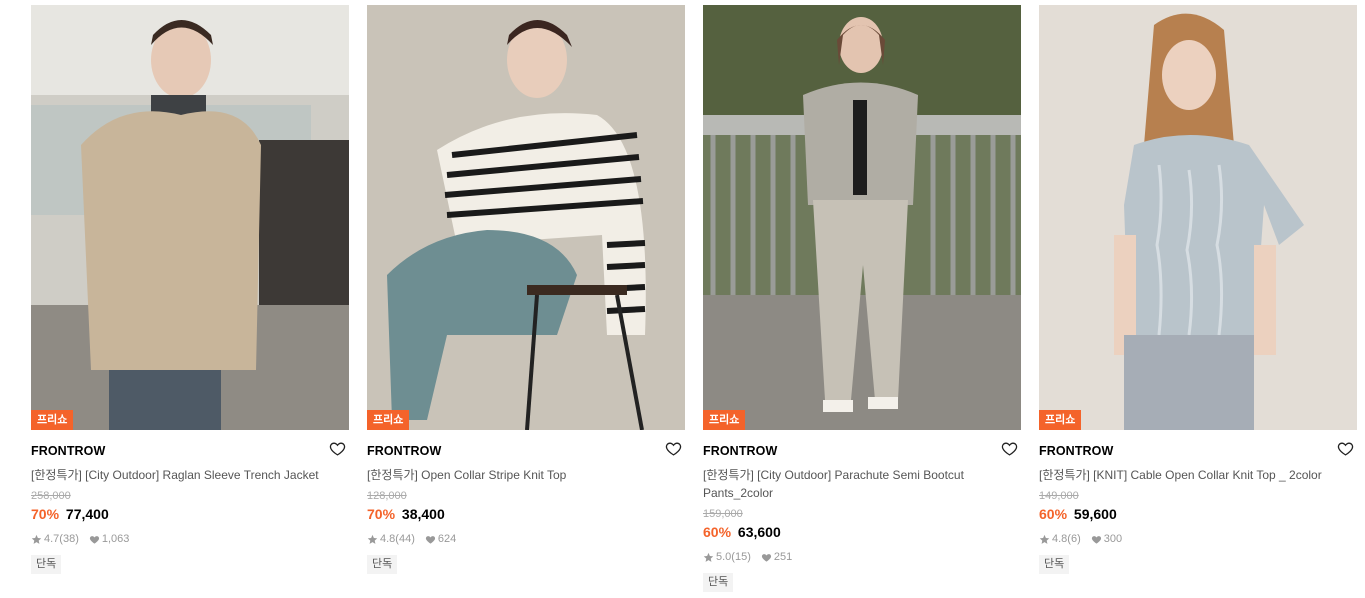 The width and height of the screenshot is (1365, 598). What do you see at coordinates (447, 539) in the screenshot?
I see `like-count: 624` at bounding box center [447, 539].